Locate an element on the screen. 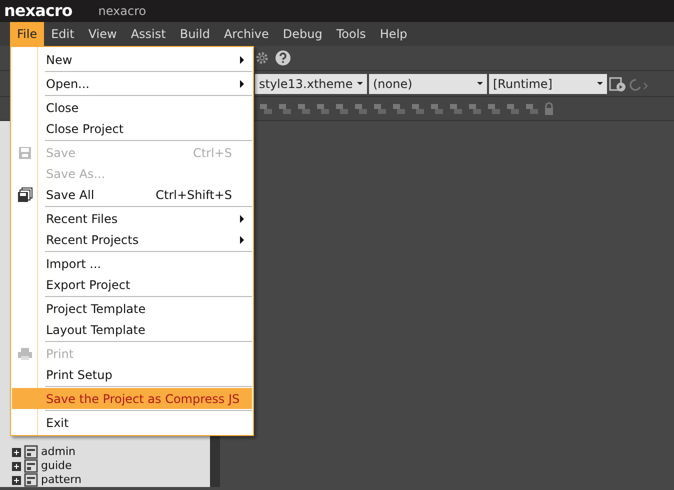  run-icon is located at coordinates (618, 84).